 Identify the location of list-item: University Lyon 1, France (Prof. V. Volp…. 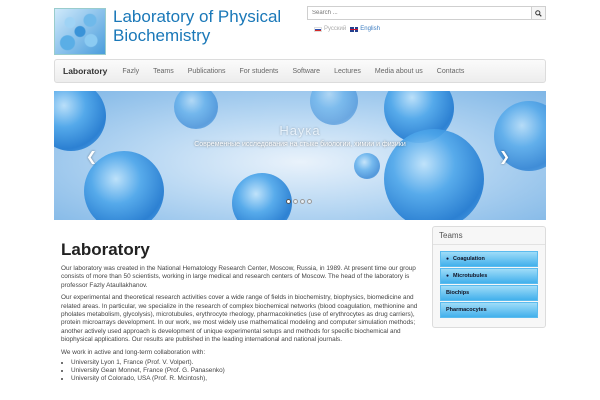
(246, 363).